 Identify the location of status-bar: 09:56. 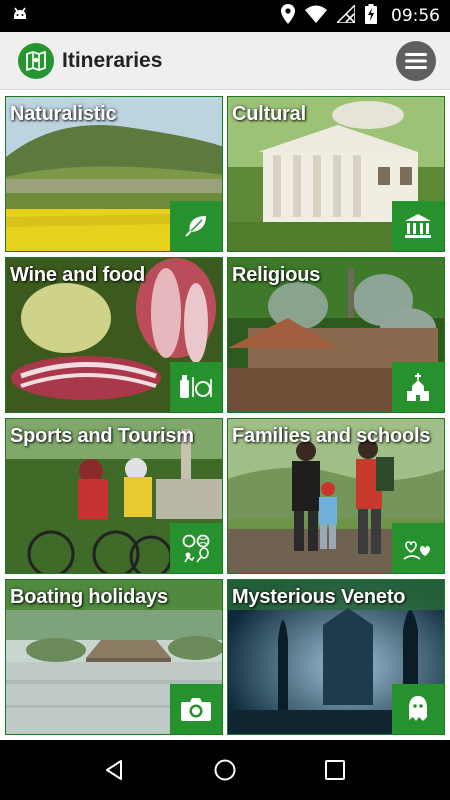
(225, 16).